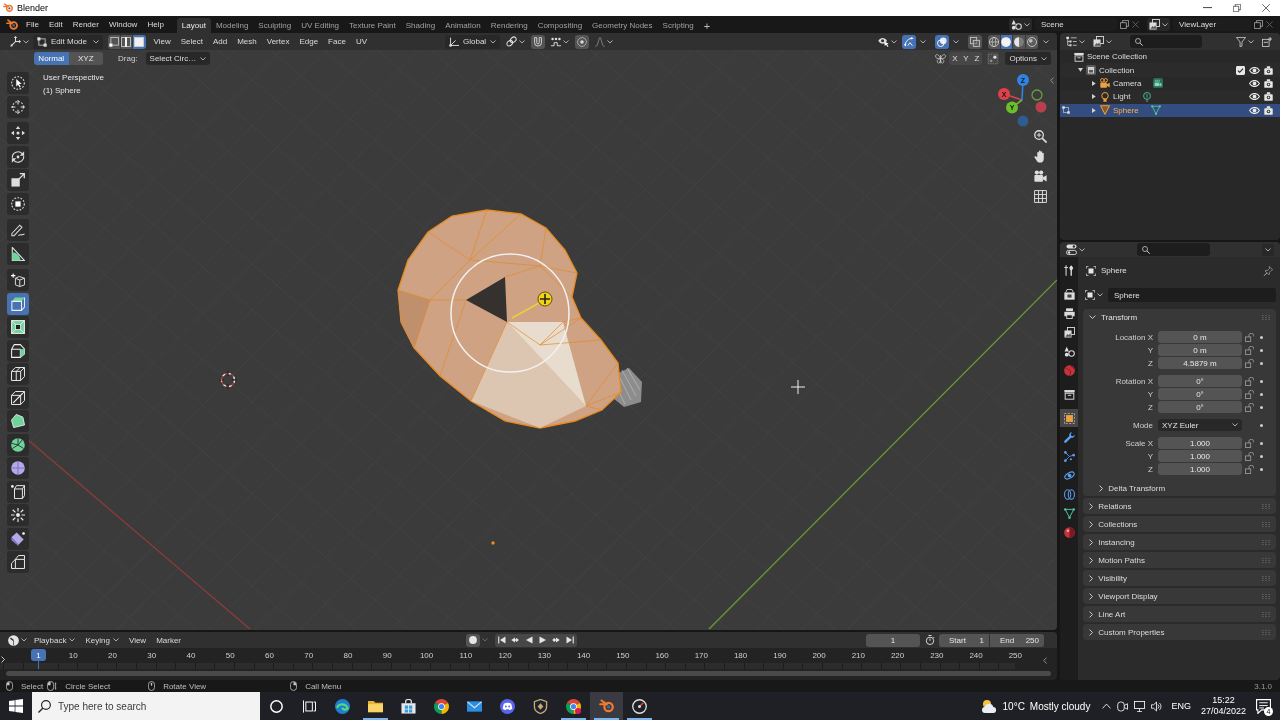 This screenshot has height=720, width=1280. I want to click on panel-header: Visibility, so click(1179, 578).